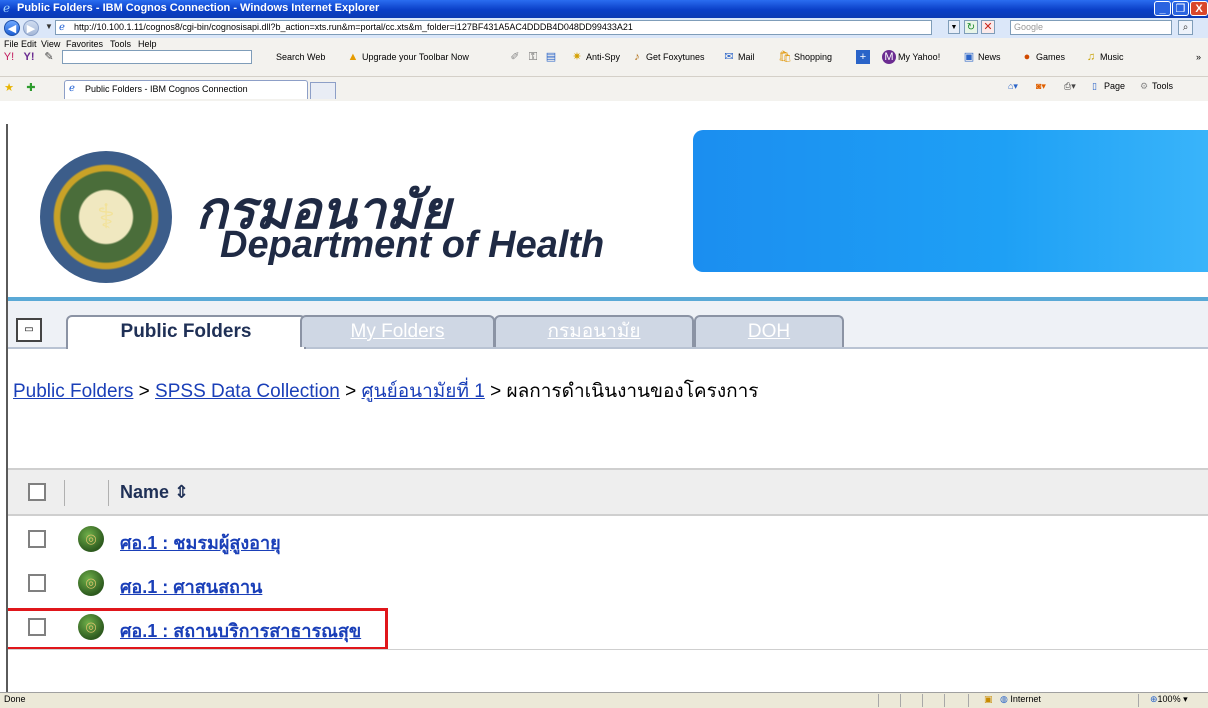 Image resolution: width=1208 pixels, height=708 pixels. What do you see at coordinates (1114, 86) in the screenshot?
I see `page-menu-button: Page` at bounding box center [1114, 86].